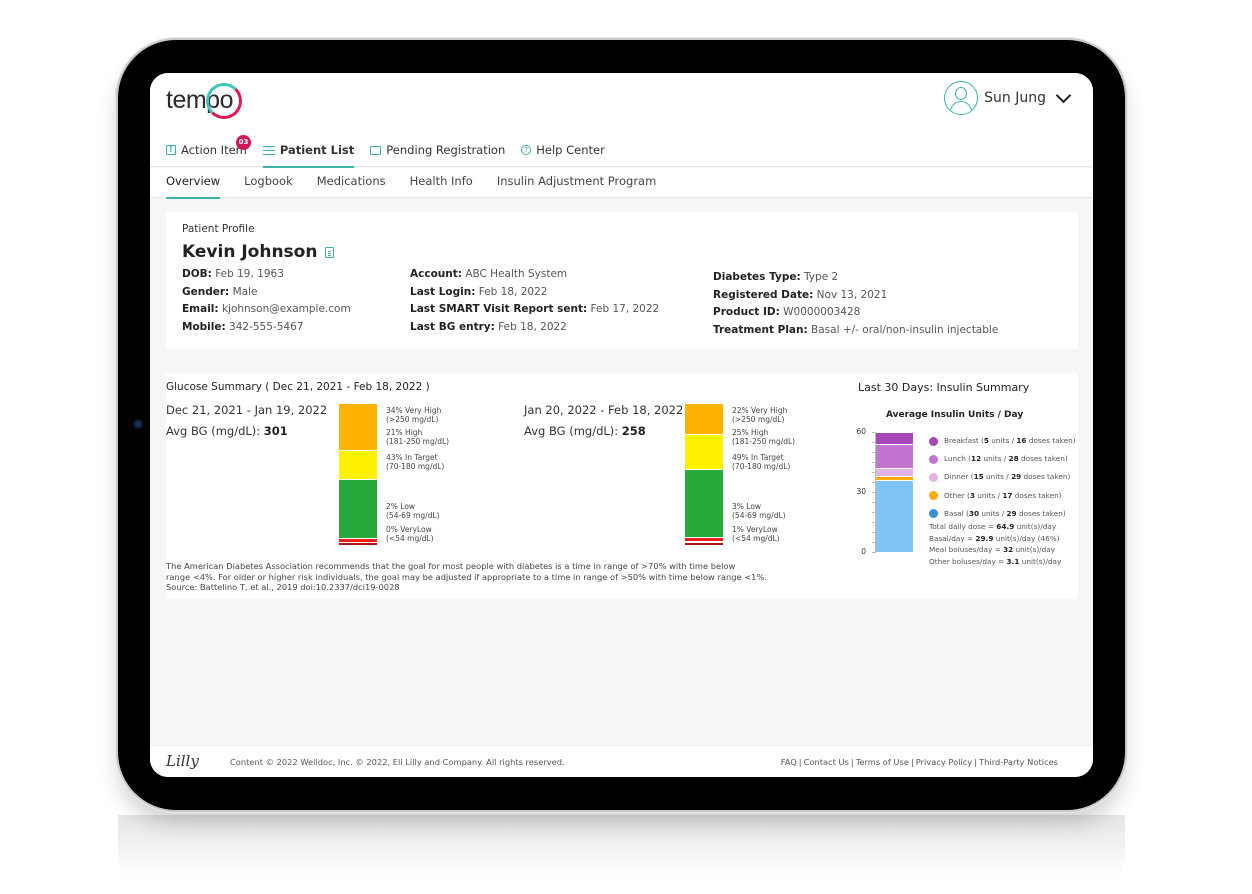 Image resolution: width=1252 pixels, height=894 pixels. Describe the element at coordinates (776, 277) in the screenshot. I see `profile-field-diabetes-type: Diabetes Type: Type 2` at that location.